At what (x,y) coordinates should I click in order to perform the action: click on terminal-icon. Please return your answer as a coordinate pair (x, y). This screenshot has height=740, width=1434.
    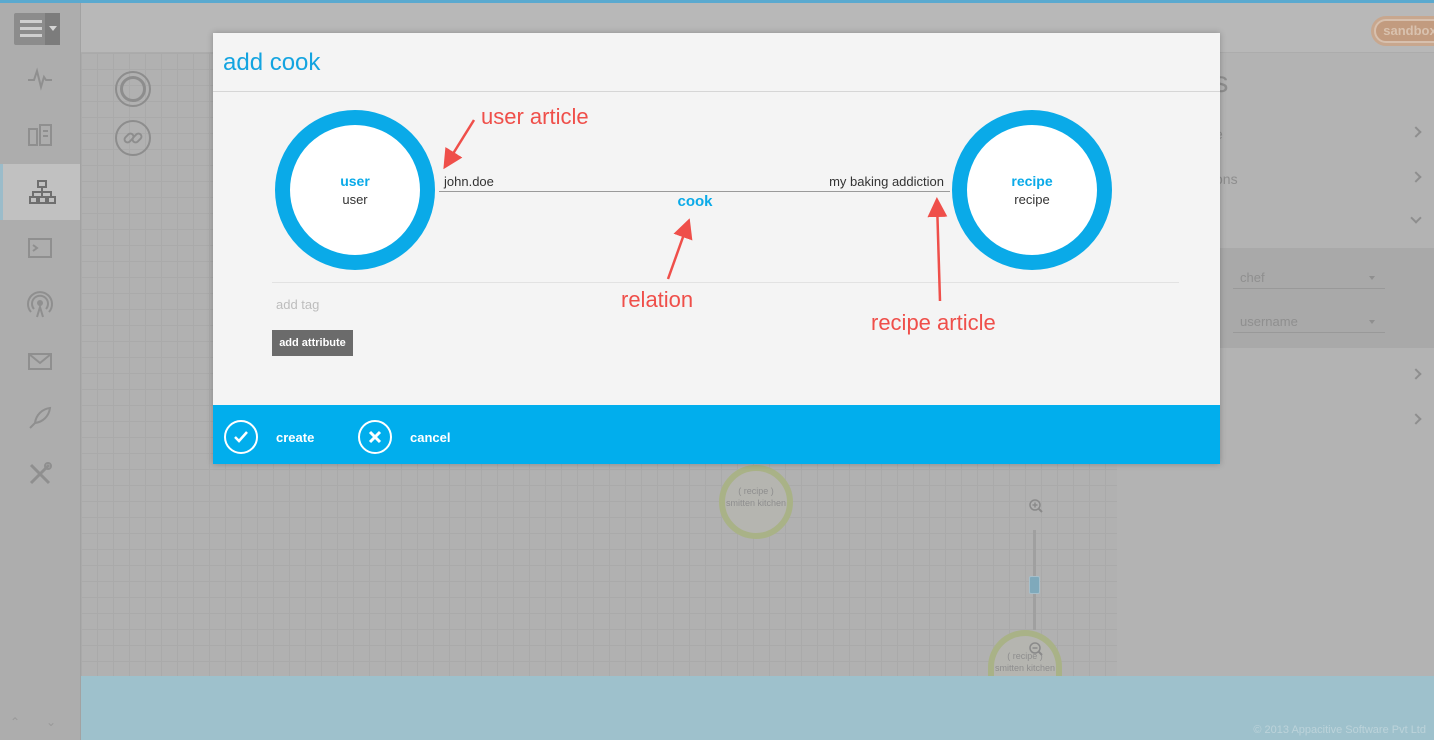
    Looking at the image, I should click on (40, 248).